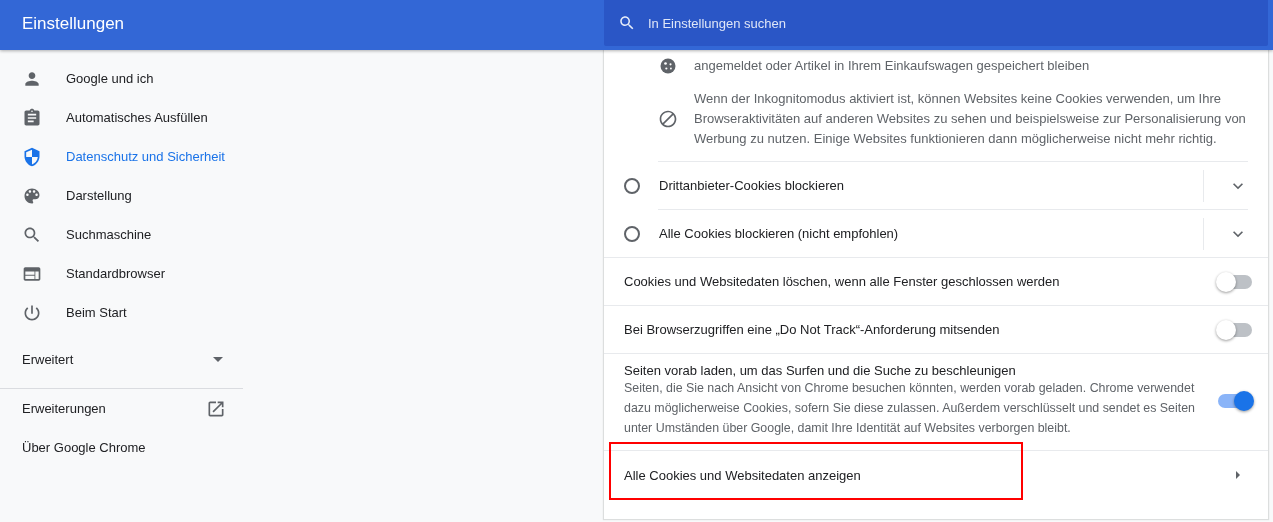 The width and height of the screenshot is (1273, 522). Describe the element at coordinates (752, 185) in the screenshot. I see `option-label: Drittanbieter-Cookies blockieren` at that location.